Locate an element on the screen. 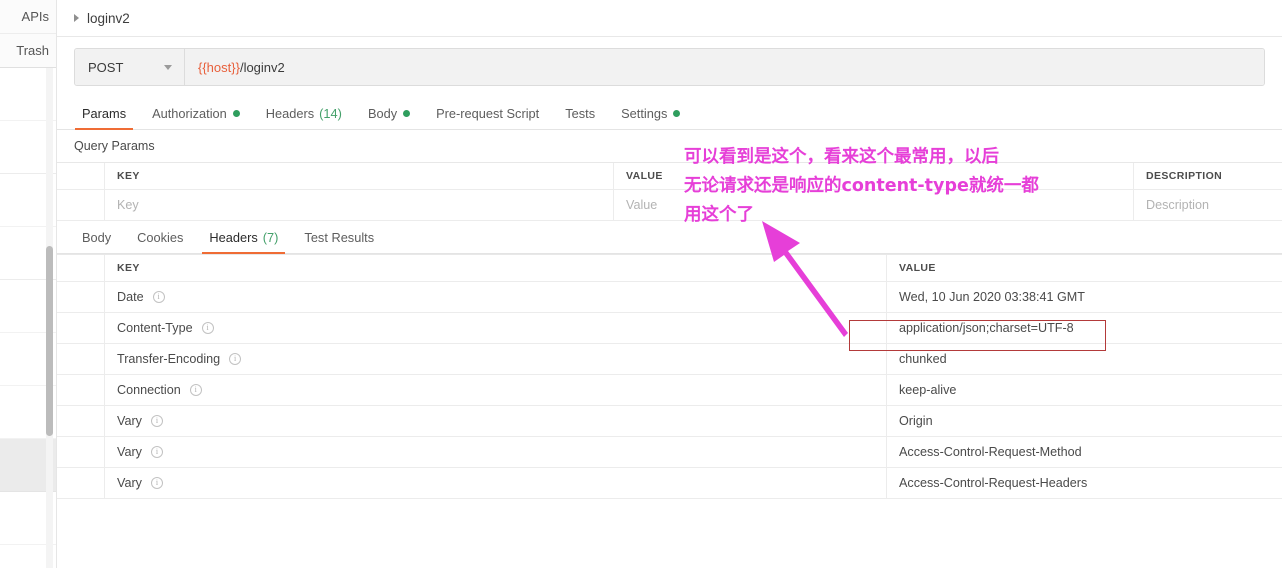  header-value-cell: Wed, 10 Jun 2020 03:38:41 GMT is located at coordinates (992, 297).